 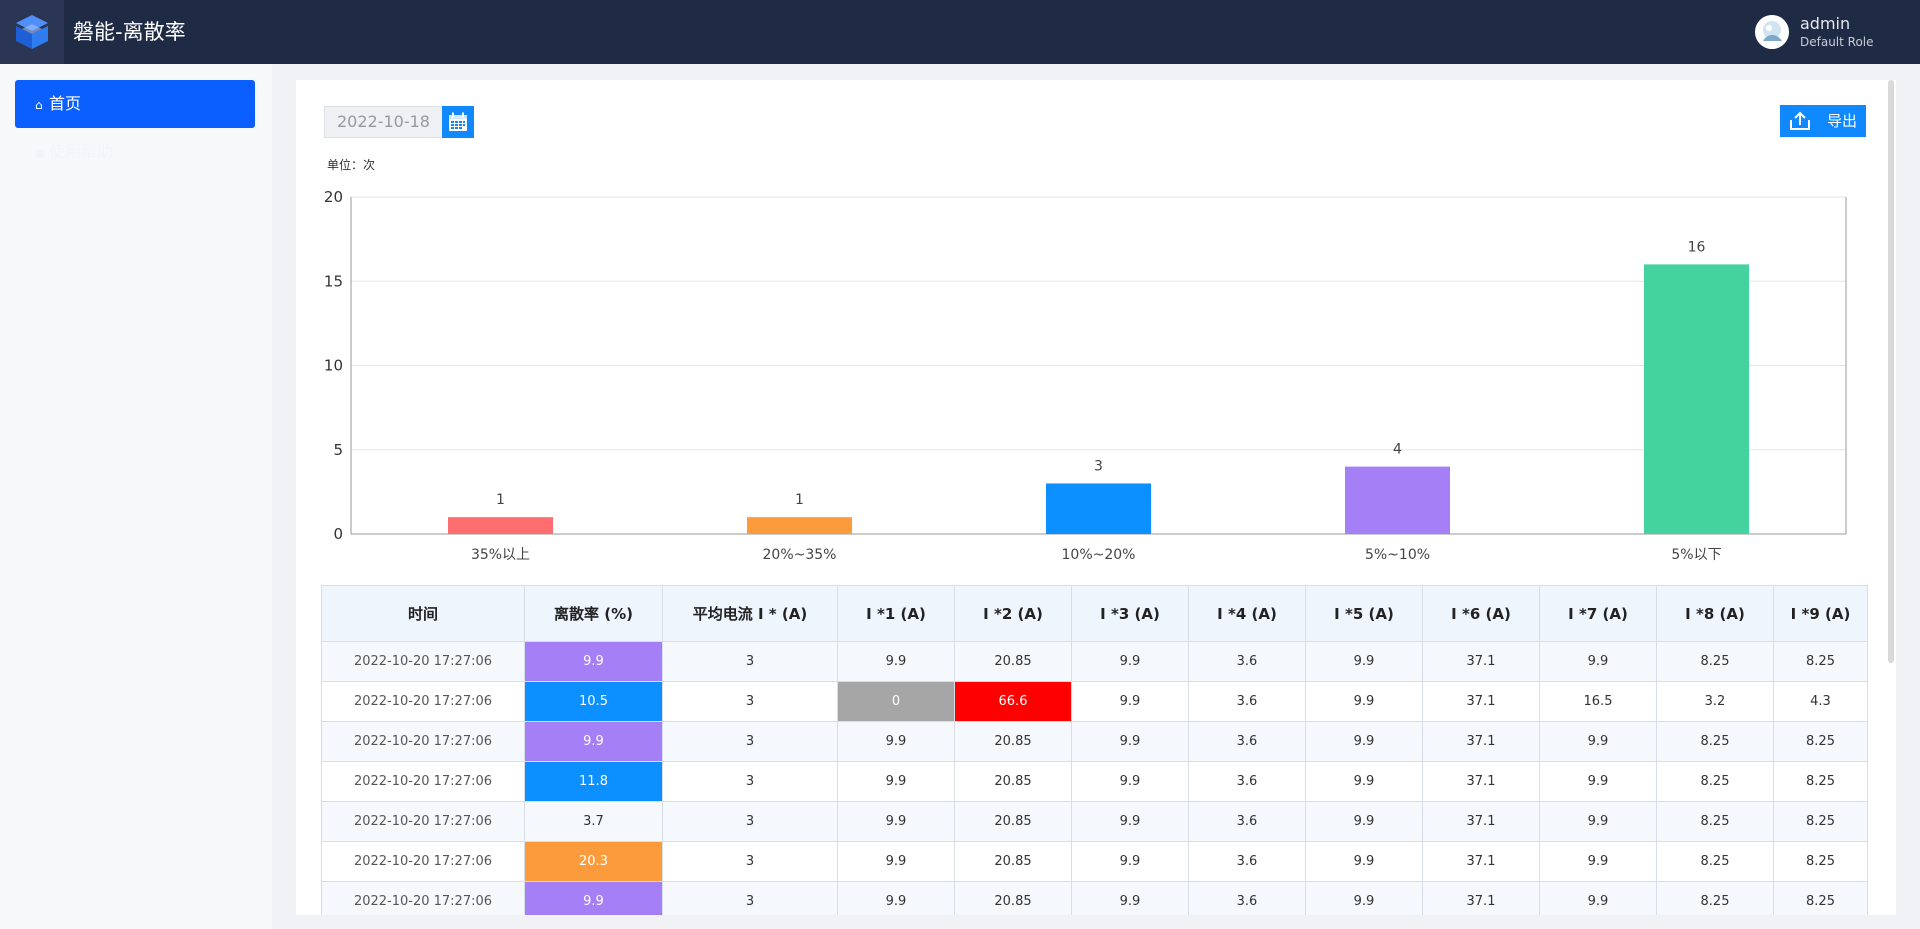 What do you see at coordinates (39, 105) in the screenshot?
I see `home-icon: ⌂` at bounding box center [39, 105].